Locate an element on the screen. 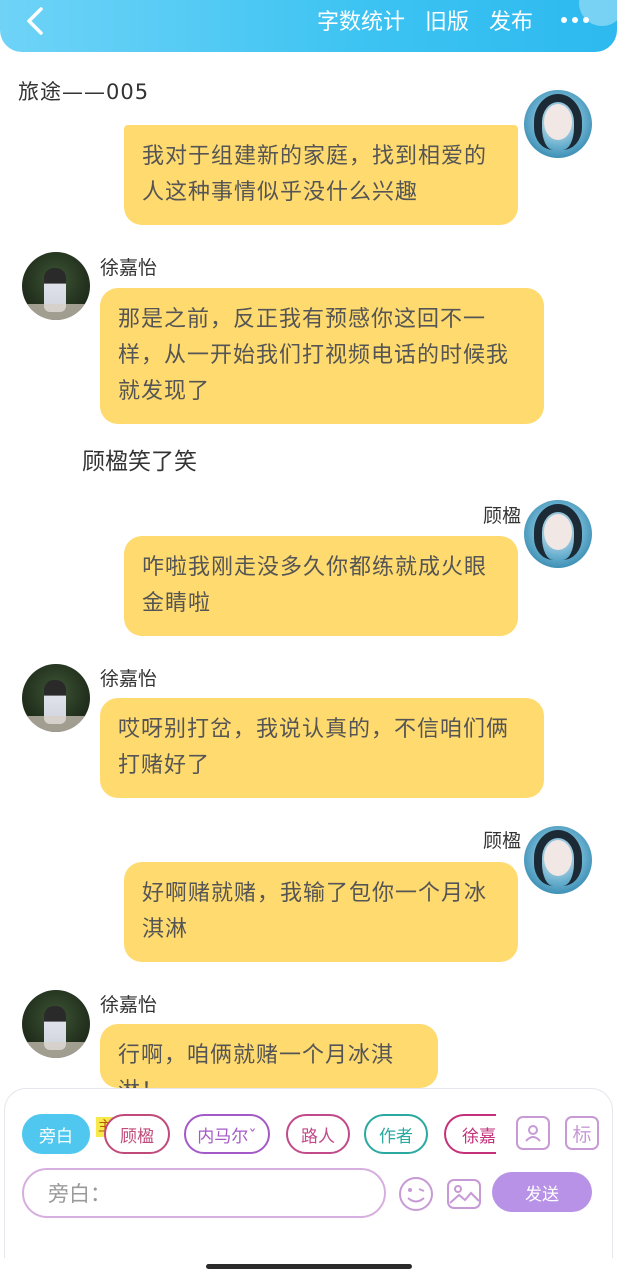 The width and height of the screenshot is (617, 1280). role-chip-xu-jiayi: 徐嘉怡 is located at coordinates (470, 1134).